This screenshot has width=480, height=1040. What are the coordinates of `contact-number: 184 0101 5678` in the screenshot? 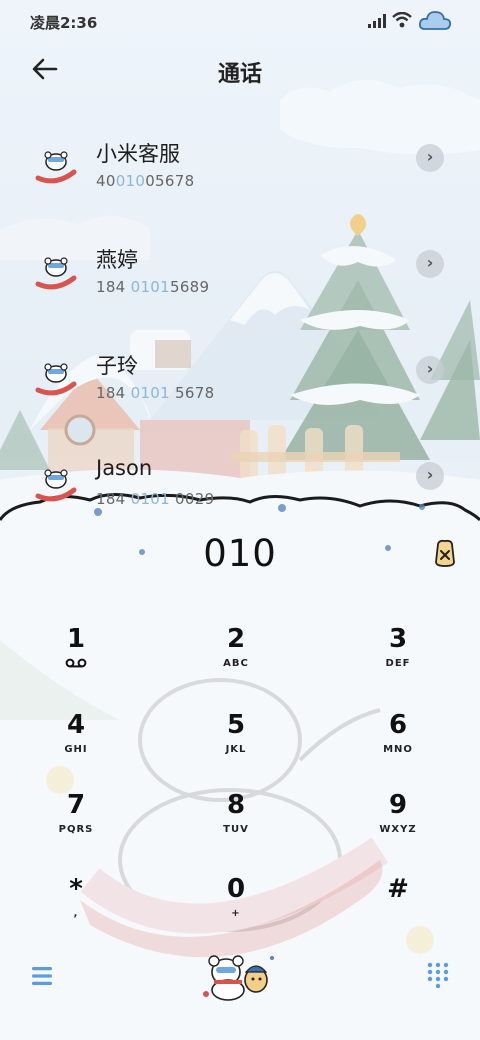 It's located at (155, 393).